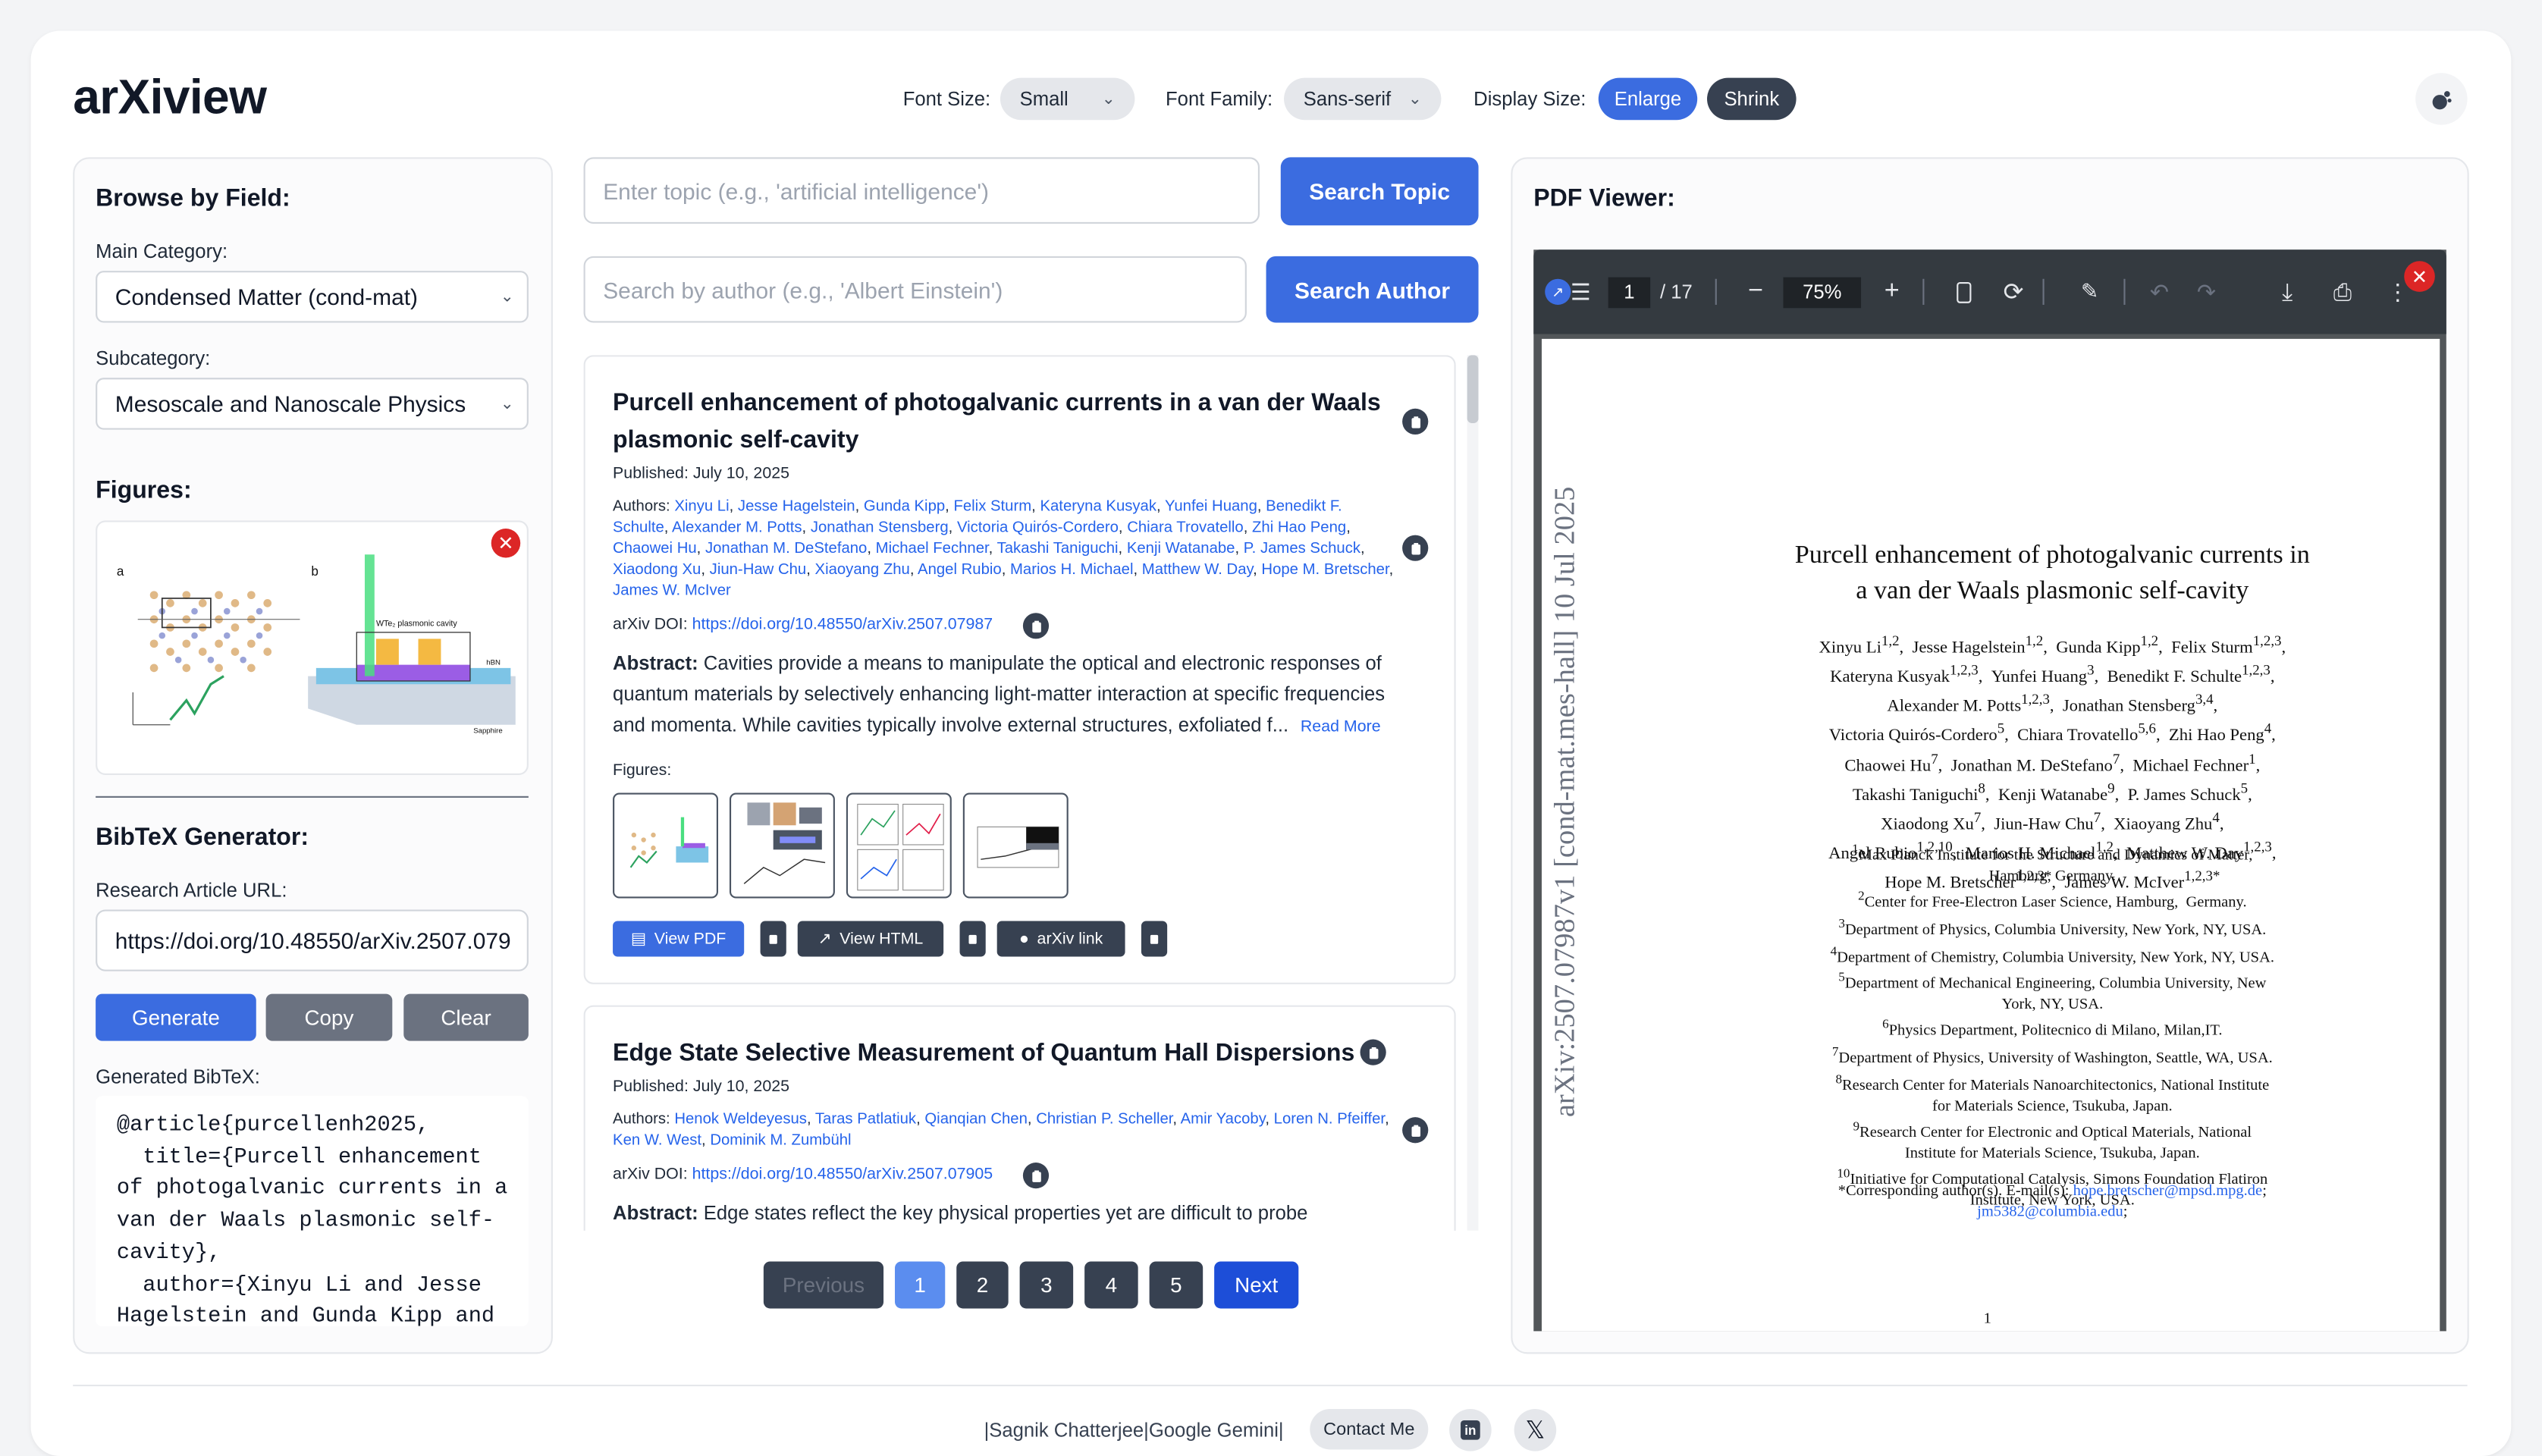 This screenshot has width=2542, height=1456. I want to click on view-pdf-button: ▤ View PDF, so click(679, 939).